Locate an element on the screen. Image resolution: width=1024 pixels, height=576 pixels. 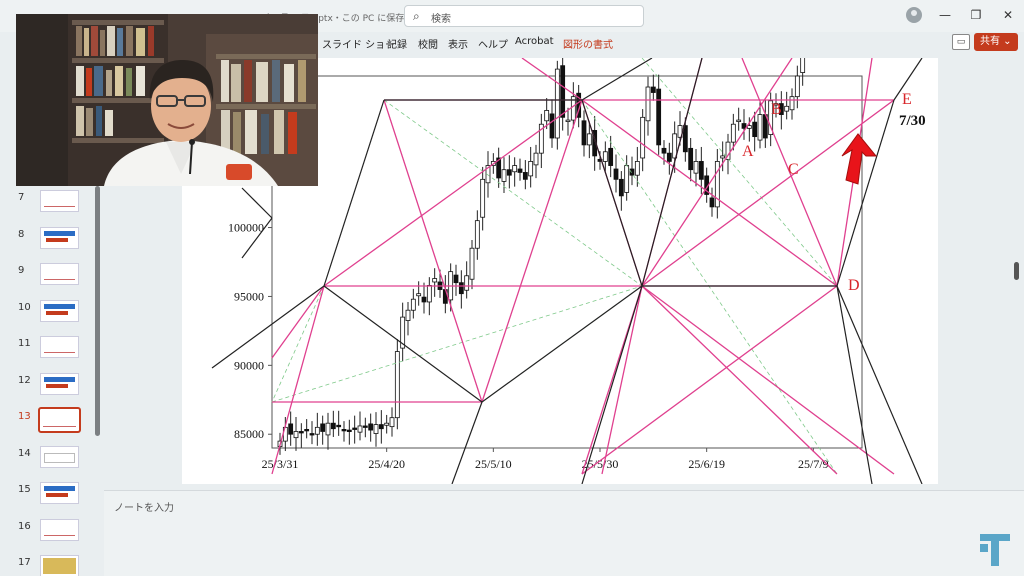
tab-slideshow: スライド ショー is located at coordinates (358, 43).